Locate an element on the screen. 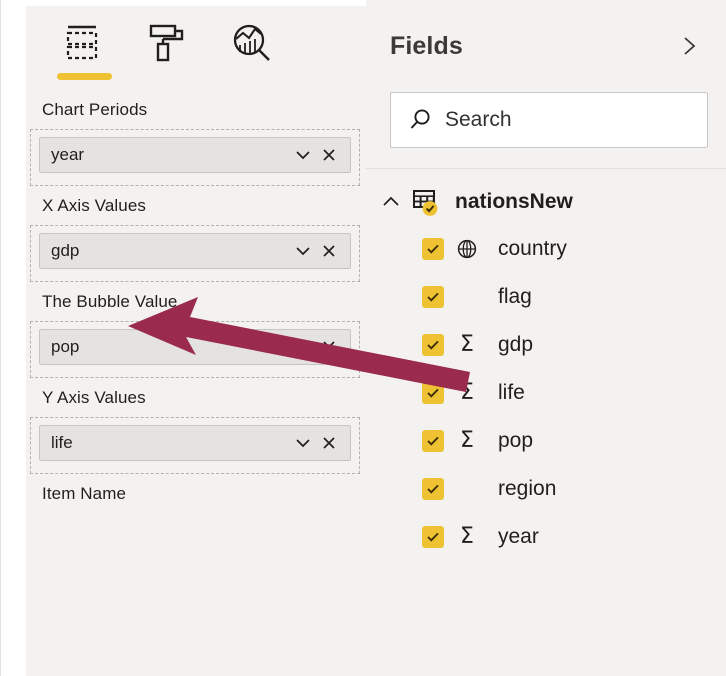 The height and width of the screenshot is (676, 726). chip-chart-periods-label: year is located at coordinates (68, 154).